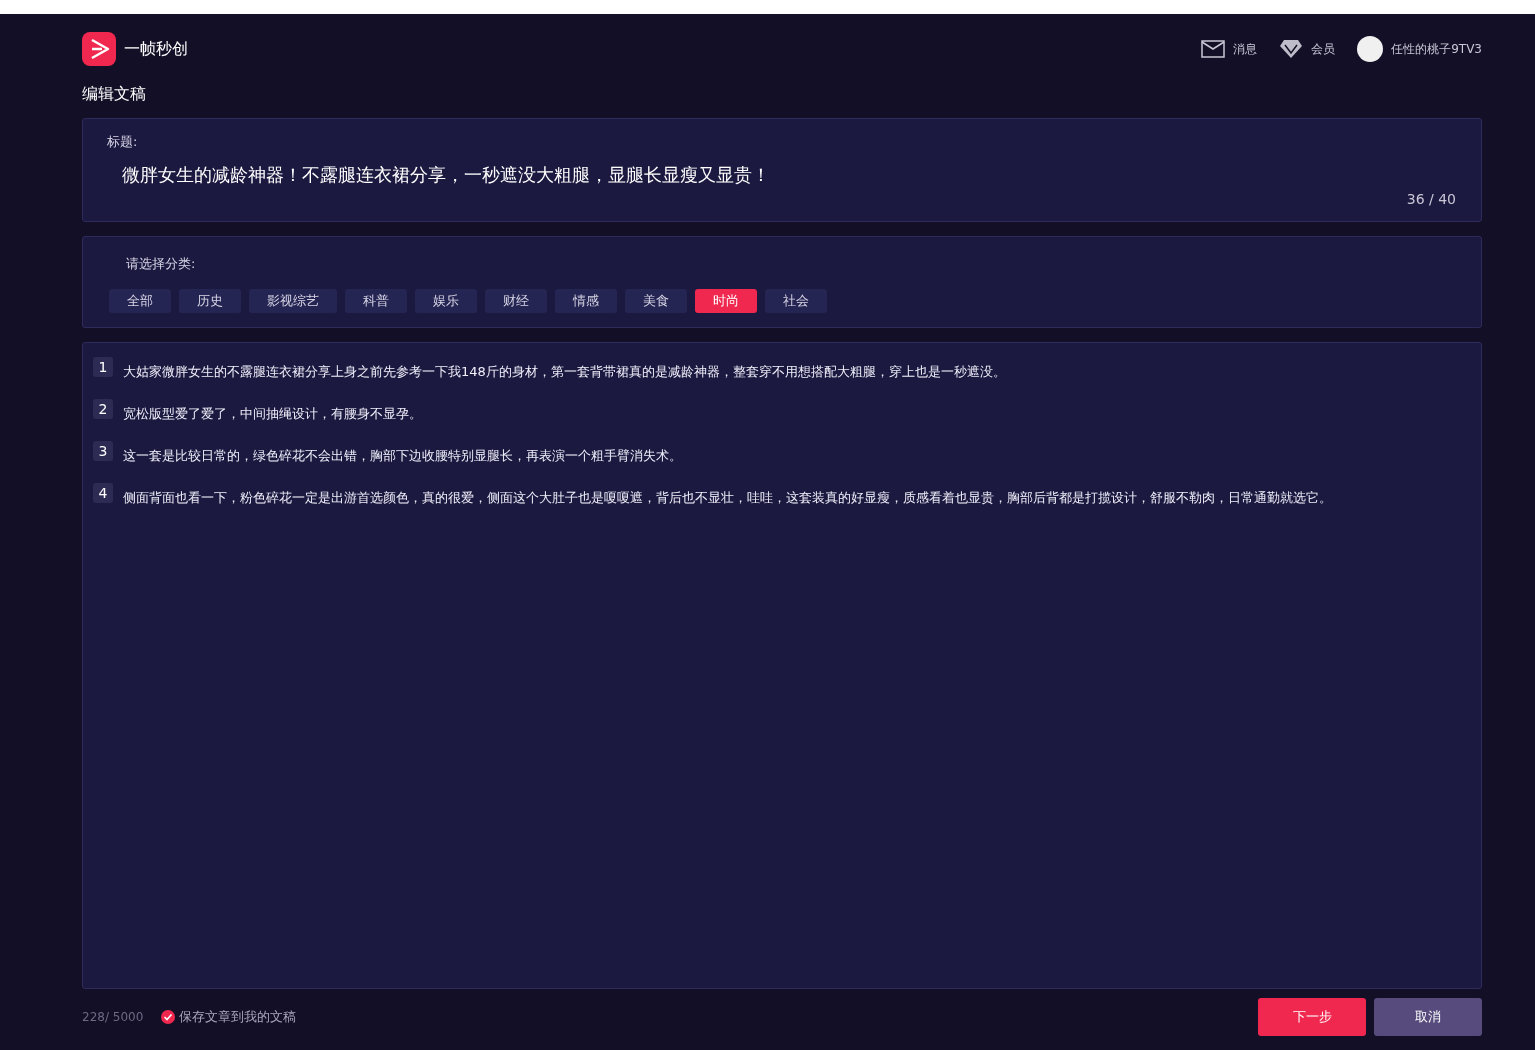 The width and height of the screenshot is (1535, 1050). What do you see at coordinates (1213, 49) in the screenshot?
I see `mail-icon` at bounding box center [1213, 49].